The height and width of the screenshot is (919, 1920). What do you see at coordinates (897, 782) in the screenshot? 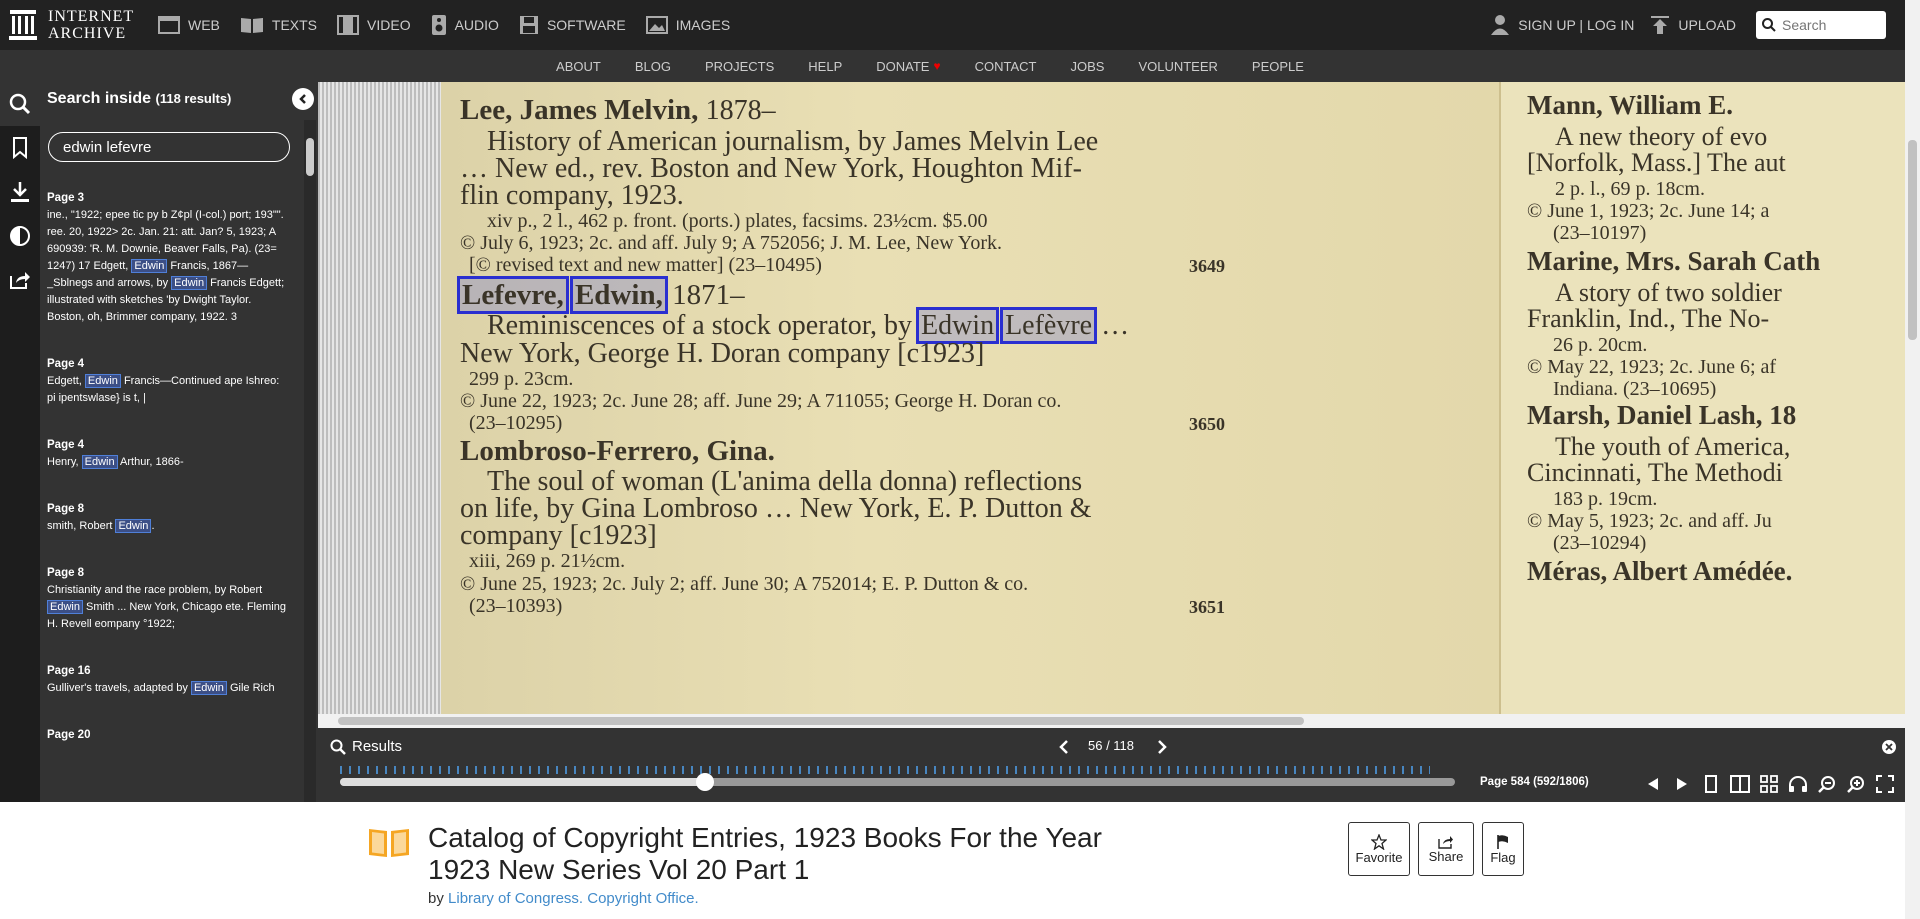
I see `page-slider` at bounding box center [897, 782].